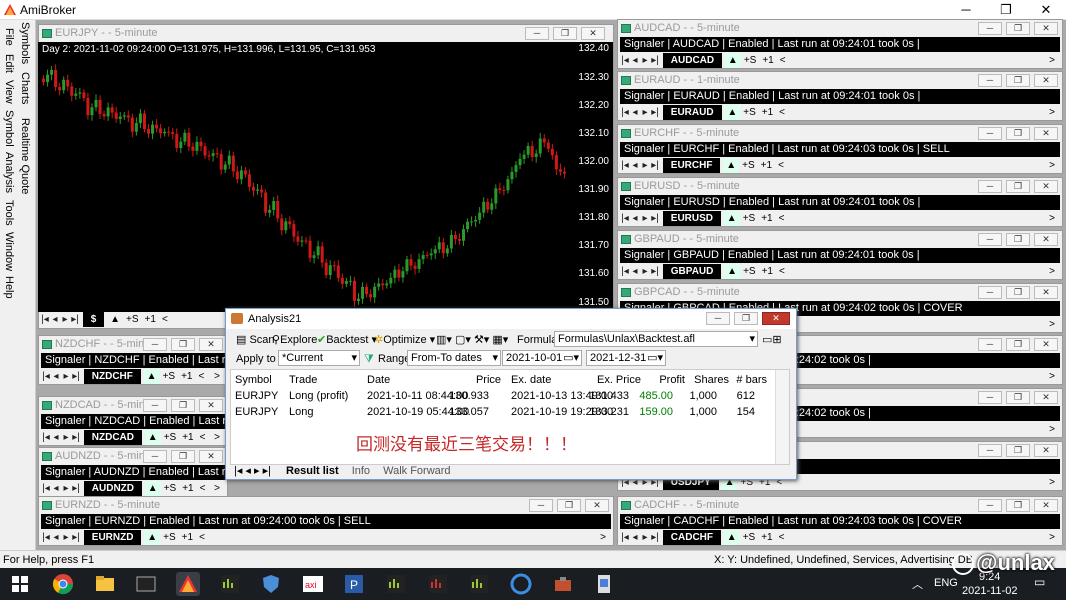 The image size is (1066, 600). Describe the element at coordinates (1039, 582) in the screenshot. I see `notification-icon: ▭` at that location.